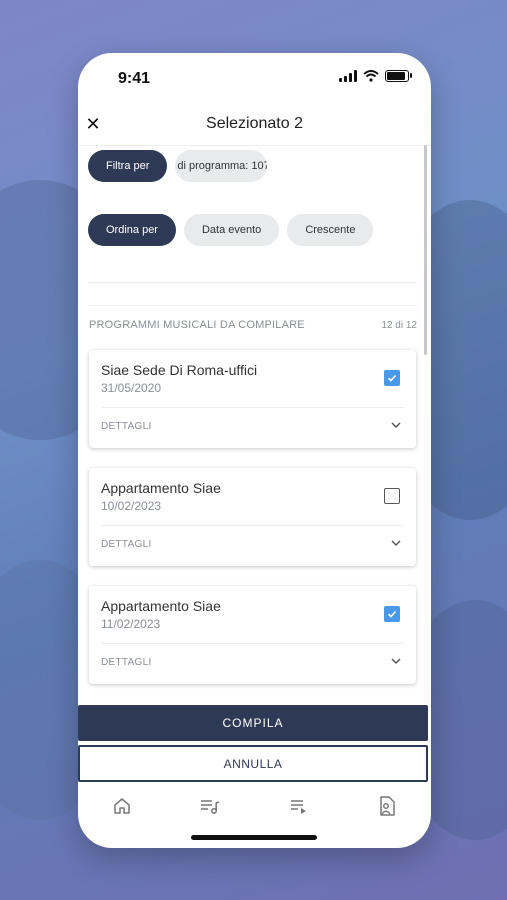  Describe the element at coordinates (253, 763) in the screenshot. I see `annulla-button: ANNULLA` at that location.